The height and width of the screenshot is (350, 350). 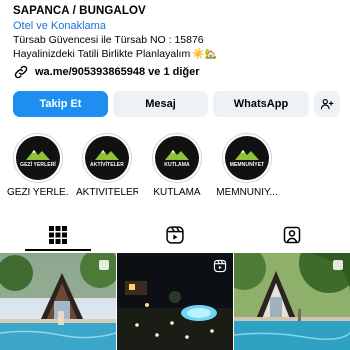 I want to click on reels-icon, so click(x=175, y=235).